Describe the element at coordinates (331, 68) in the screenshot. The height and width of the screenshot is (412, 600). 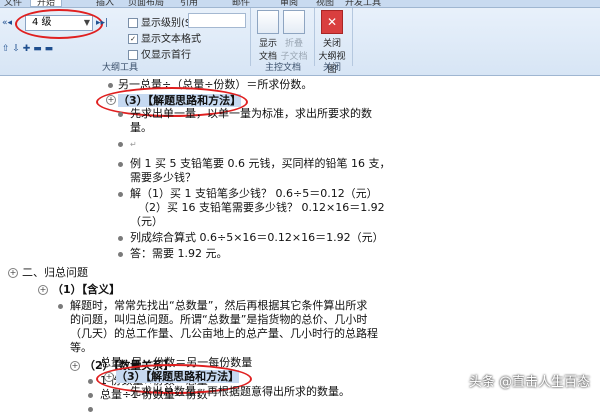
I see `close-group-label: 关闭` at that location.